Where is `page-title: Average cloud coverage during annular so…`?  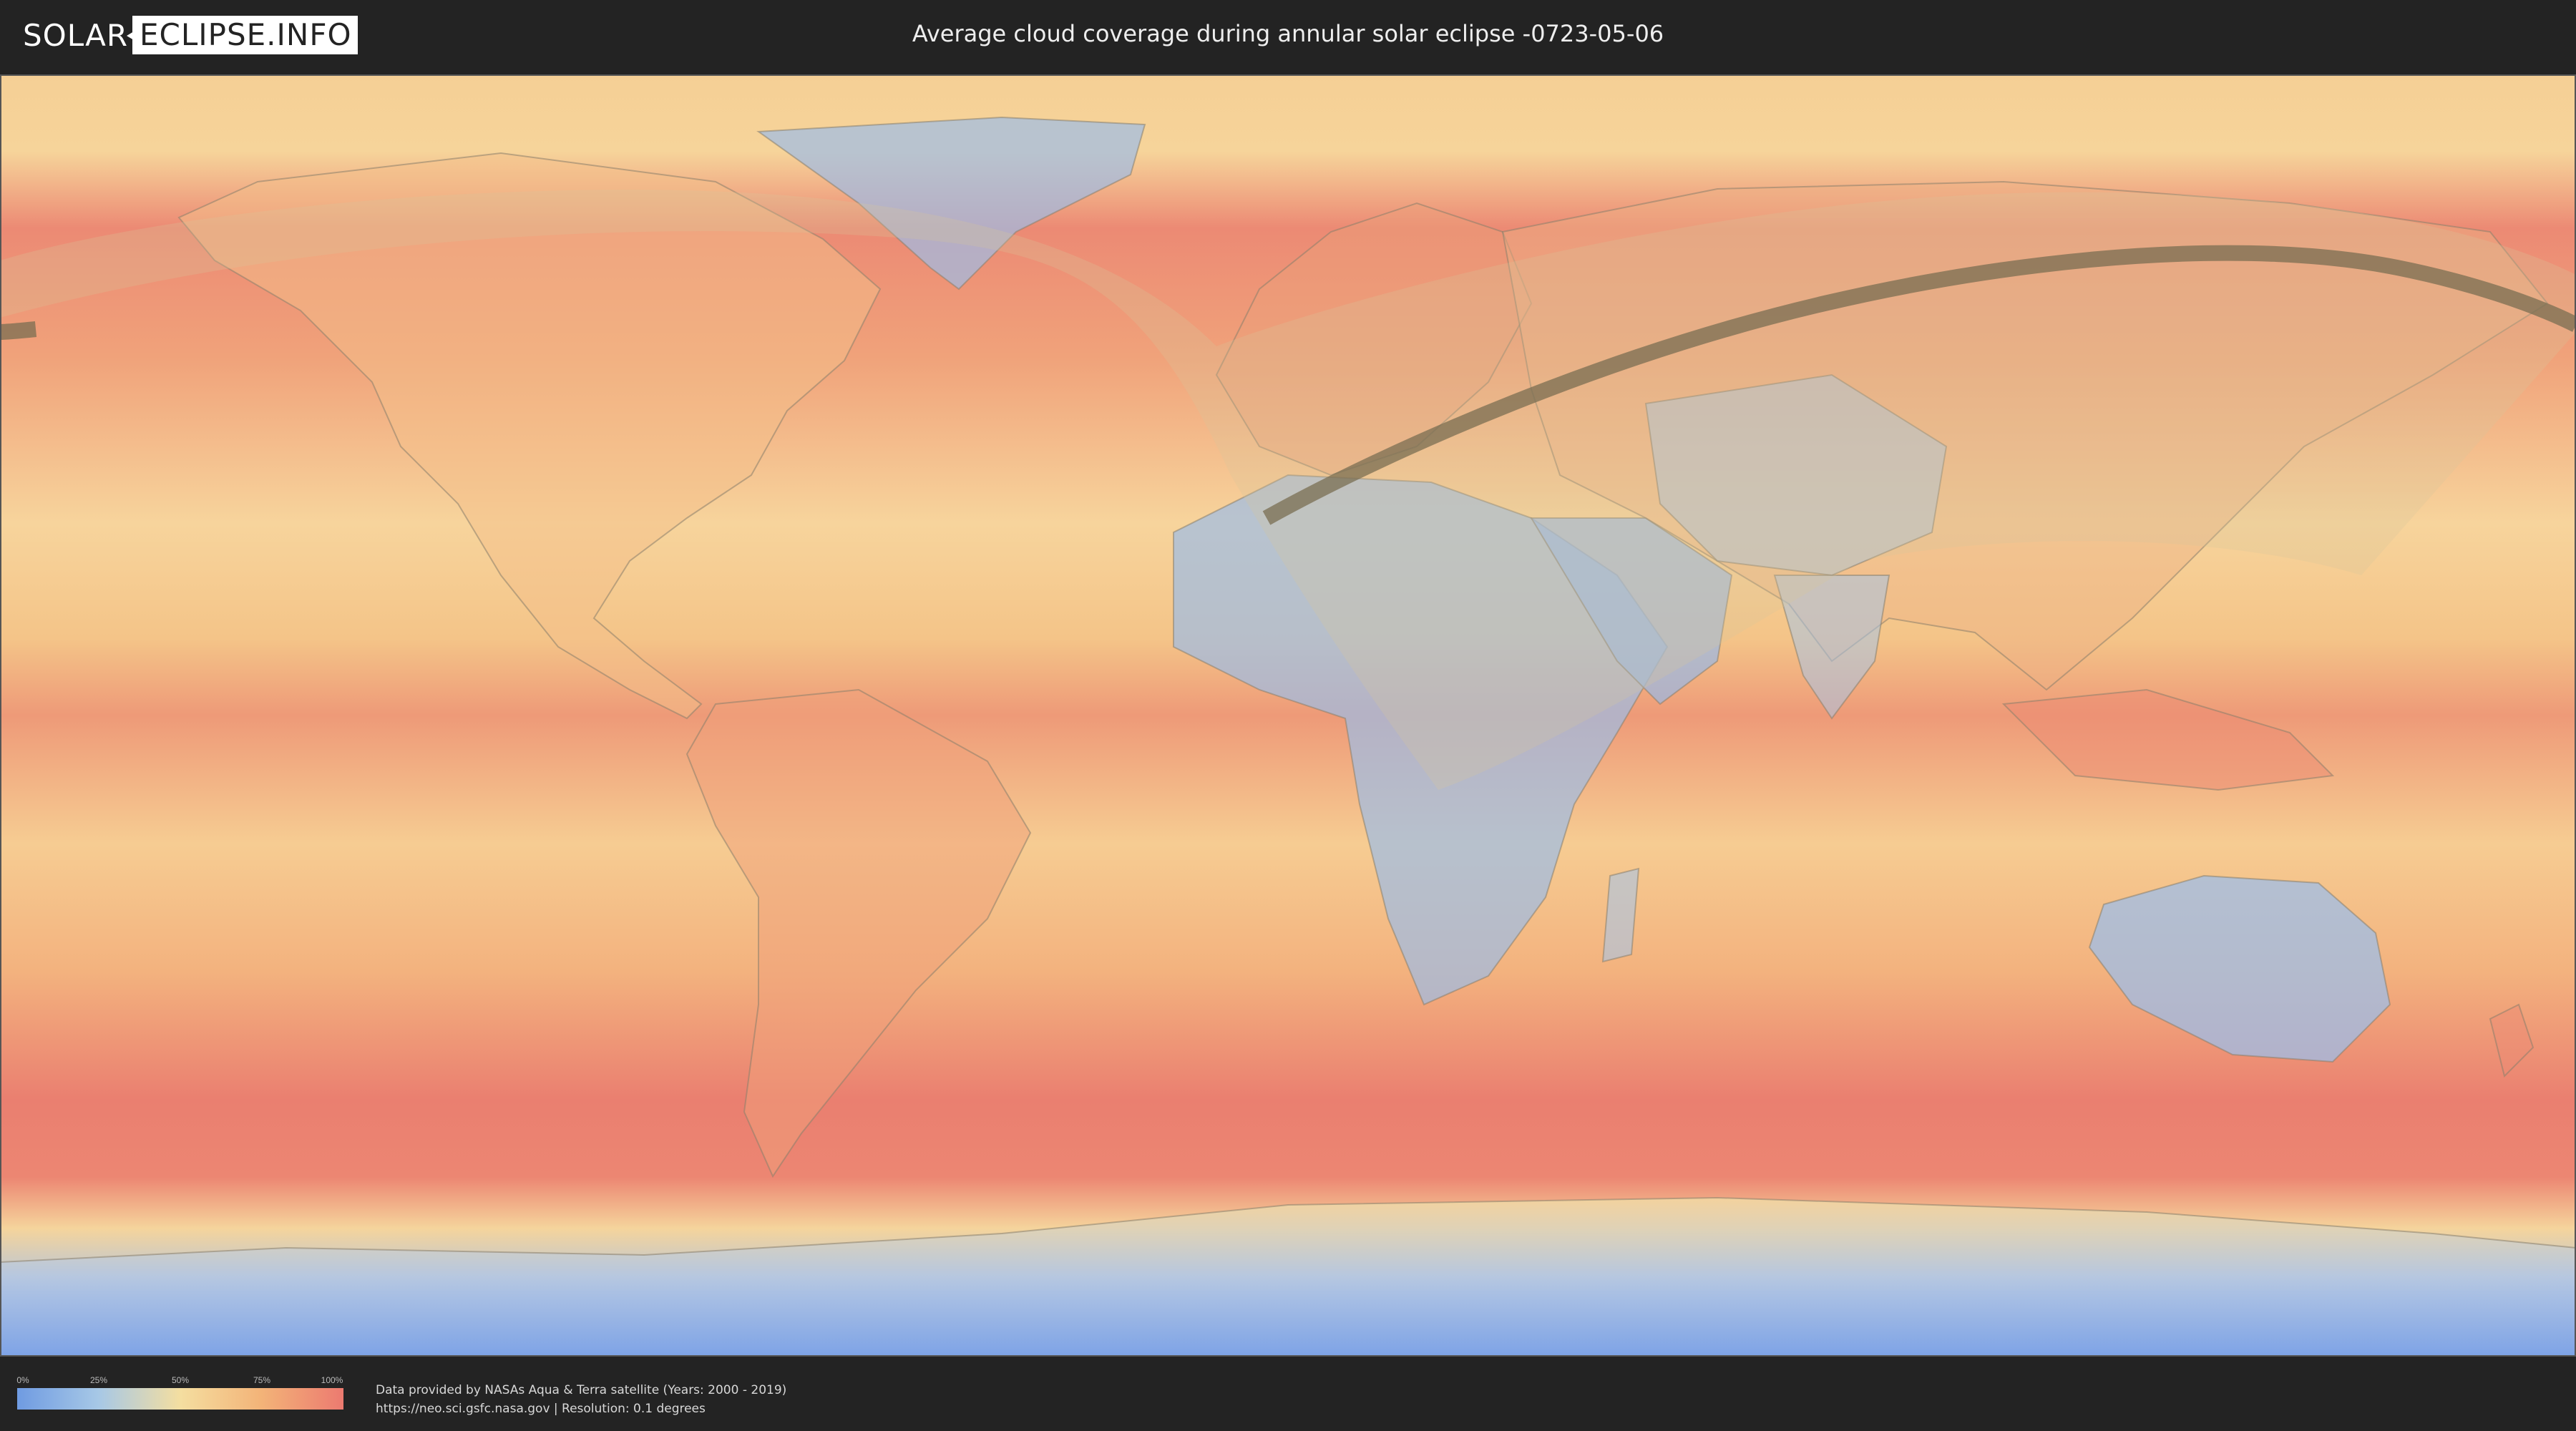
page-title: Average cloud coverage during annular so… is located at coordinates (1288, 33).